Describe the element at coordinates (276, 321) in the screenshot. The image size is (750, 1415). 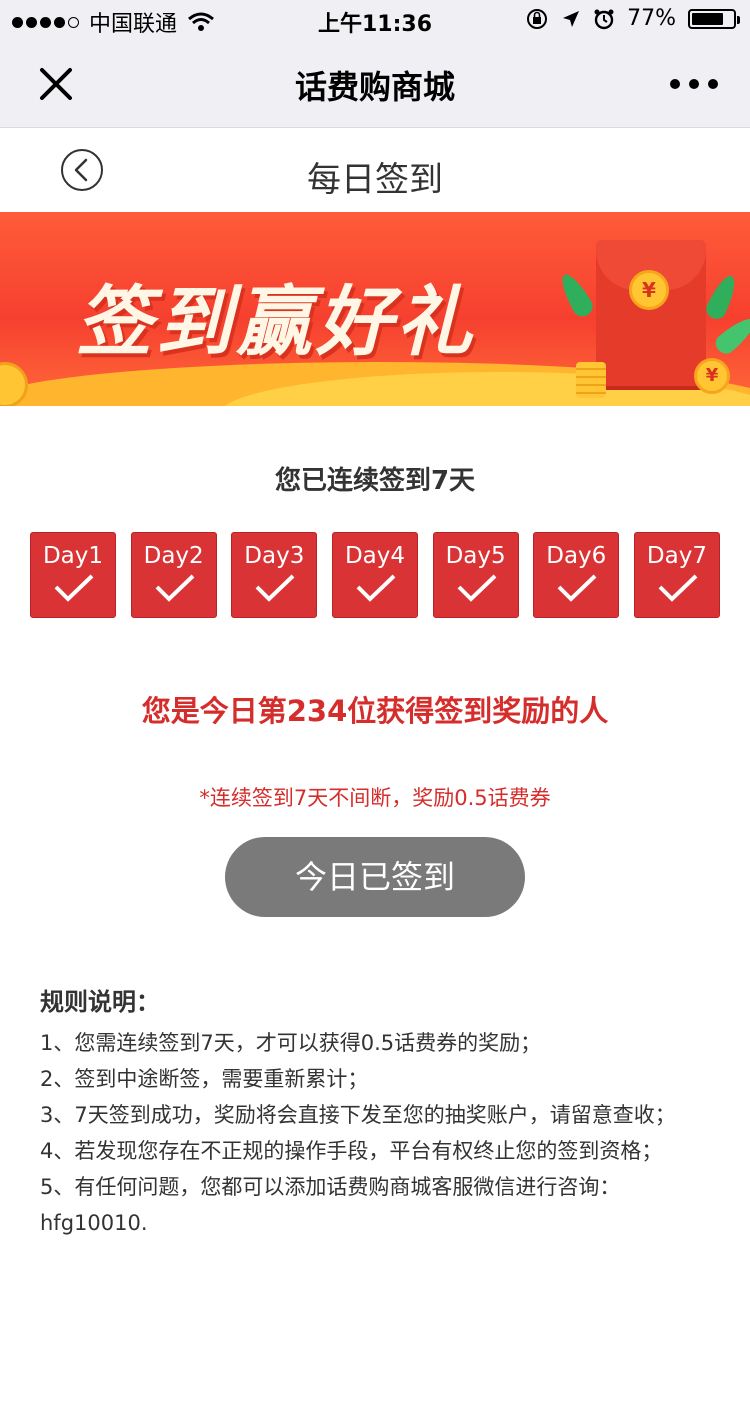
I see `banner-title: 签到赢好礼` at that location.